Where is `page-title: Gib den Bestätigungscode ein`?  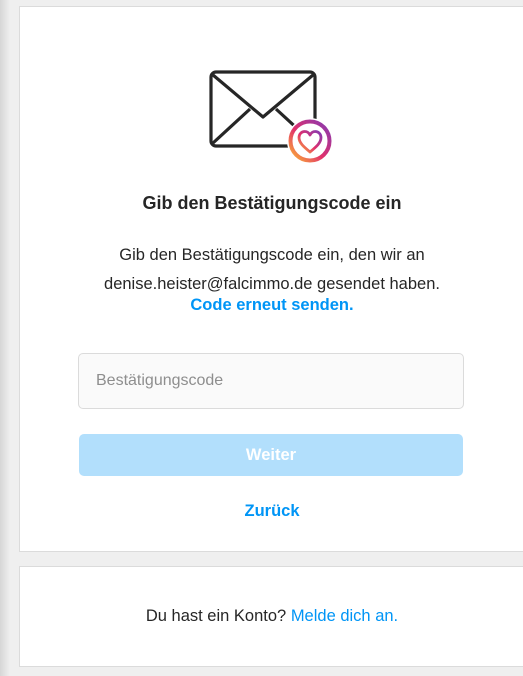 page-title: Gib den Bestätigungscode ein is located at coordinates (272, 203).